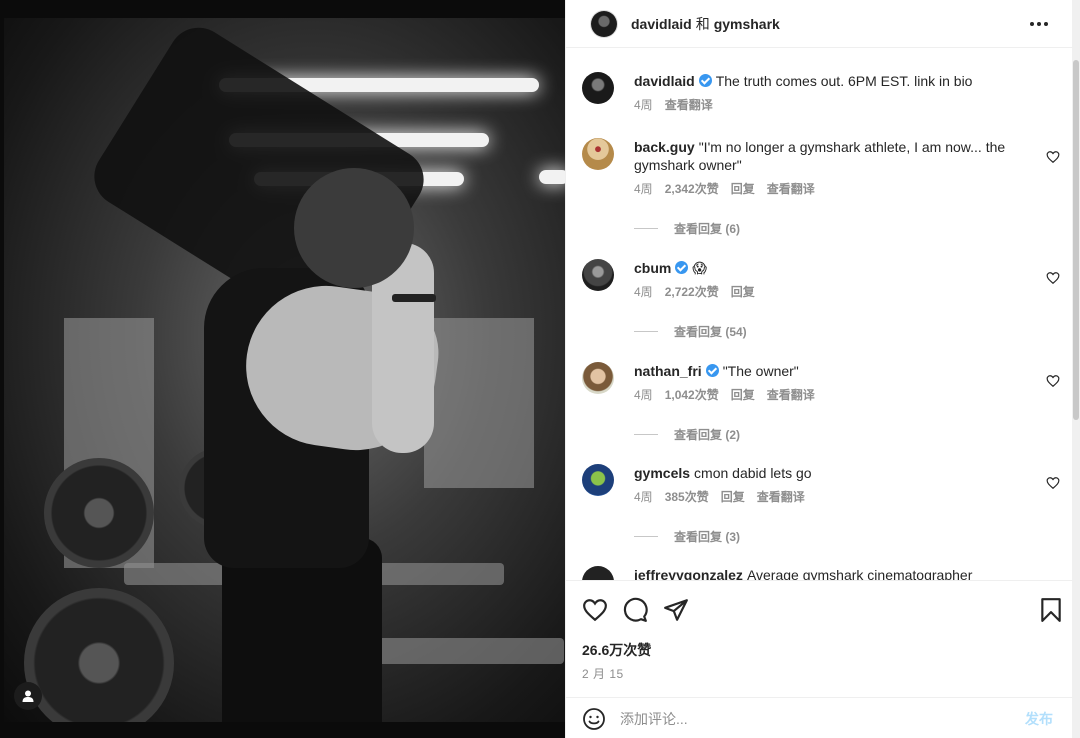  What do you see at coordinates (662, 473) in the screenshot?
I see `comment-username: gymcels` at bounding box center [662, 473].